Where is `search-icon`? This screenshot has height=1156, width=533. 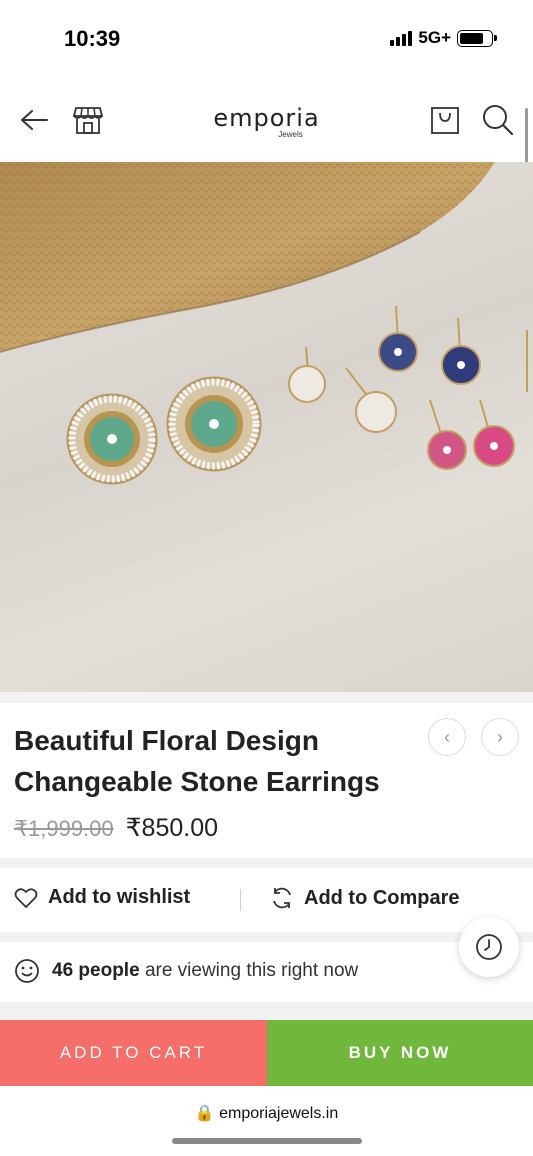
search-icon is located at coordinates (498, 120).